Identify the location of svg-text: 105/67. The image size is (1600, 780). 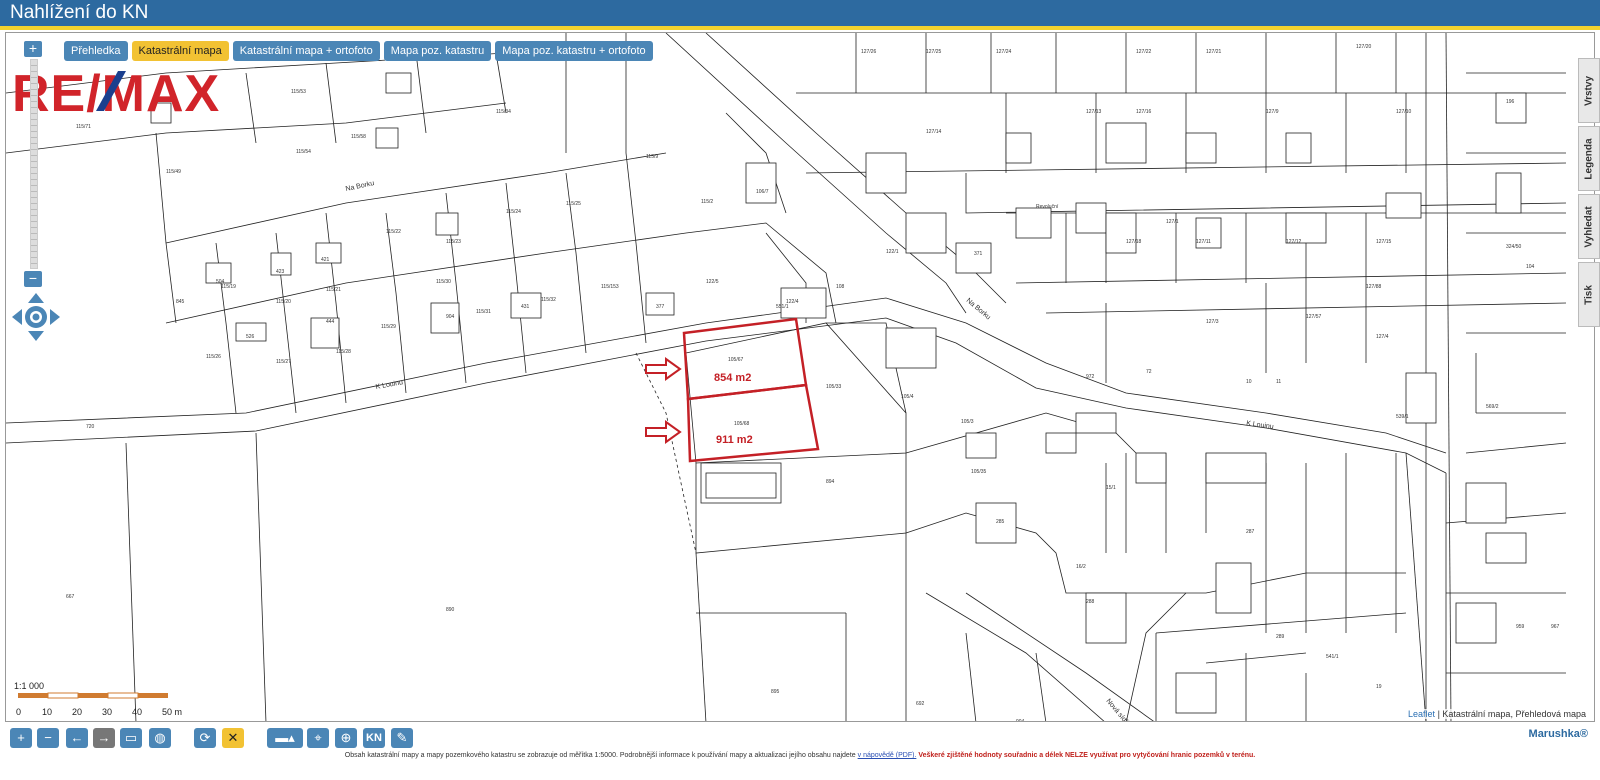
(736, 360).